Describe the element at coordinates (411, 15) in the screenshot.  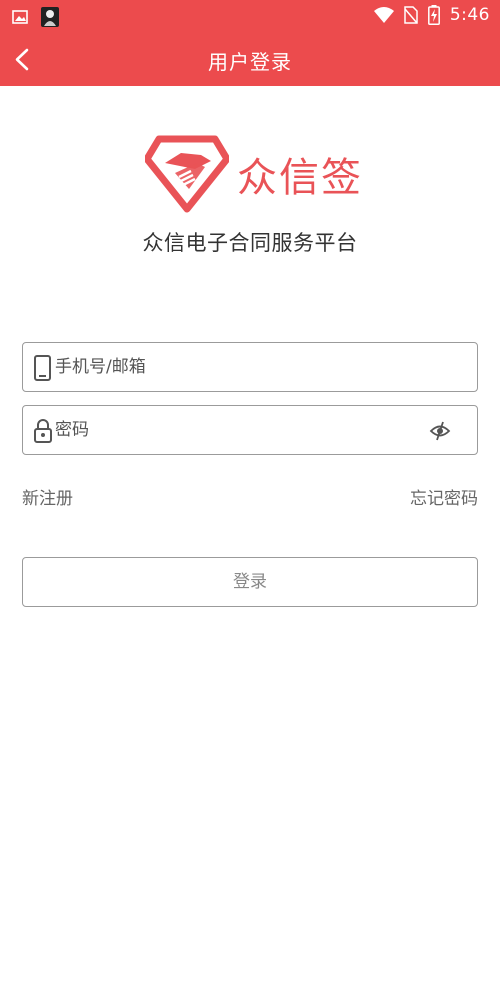
I see `no-sim-icon` at that location.